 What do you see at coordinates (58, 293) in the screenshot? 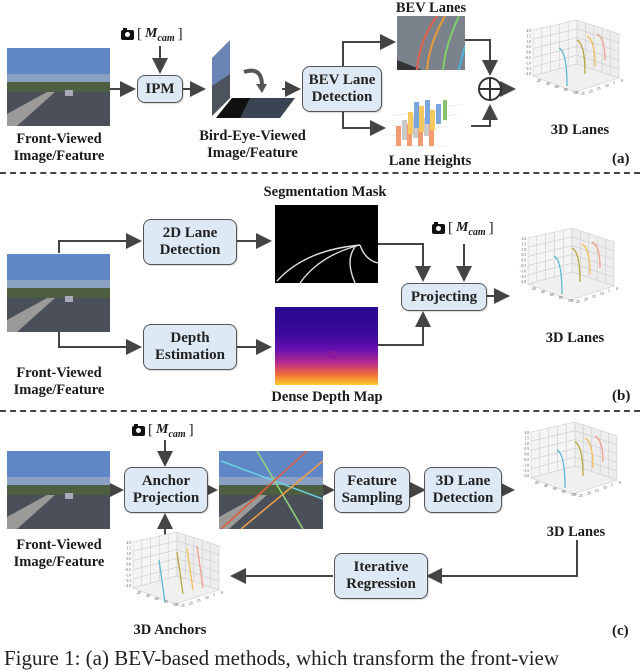
I see `front-view-image-b` at bounding box center [58, 293].